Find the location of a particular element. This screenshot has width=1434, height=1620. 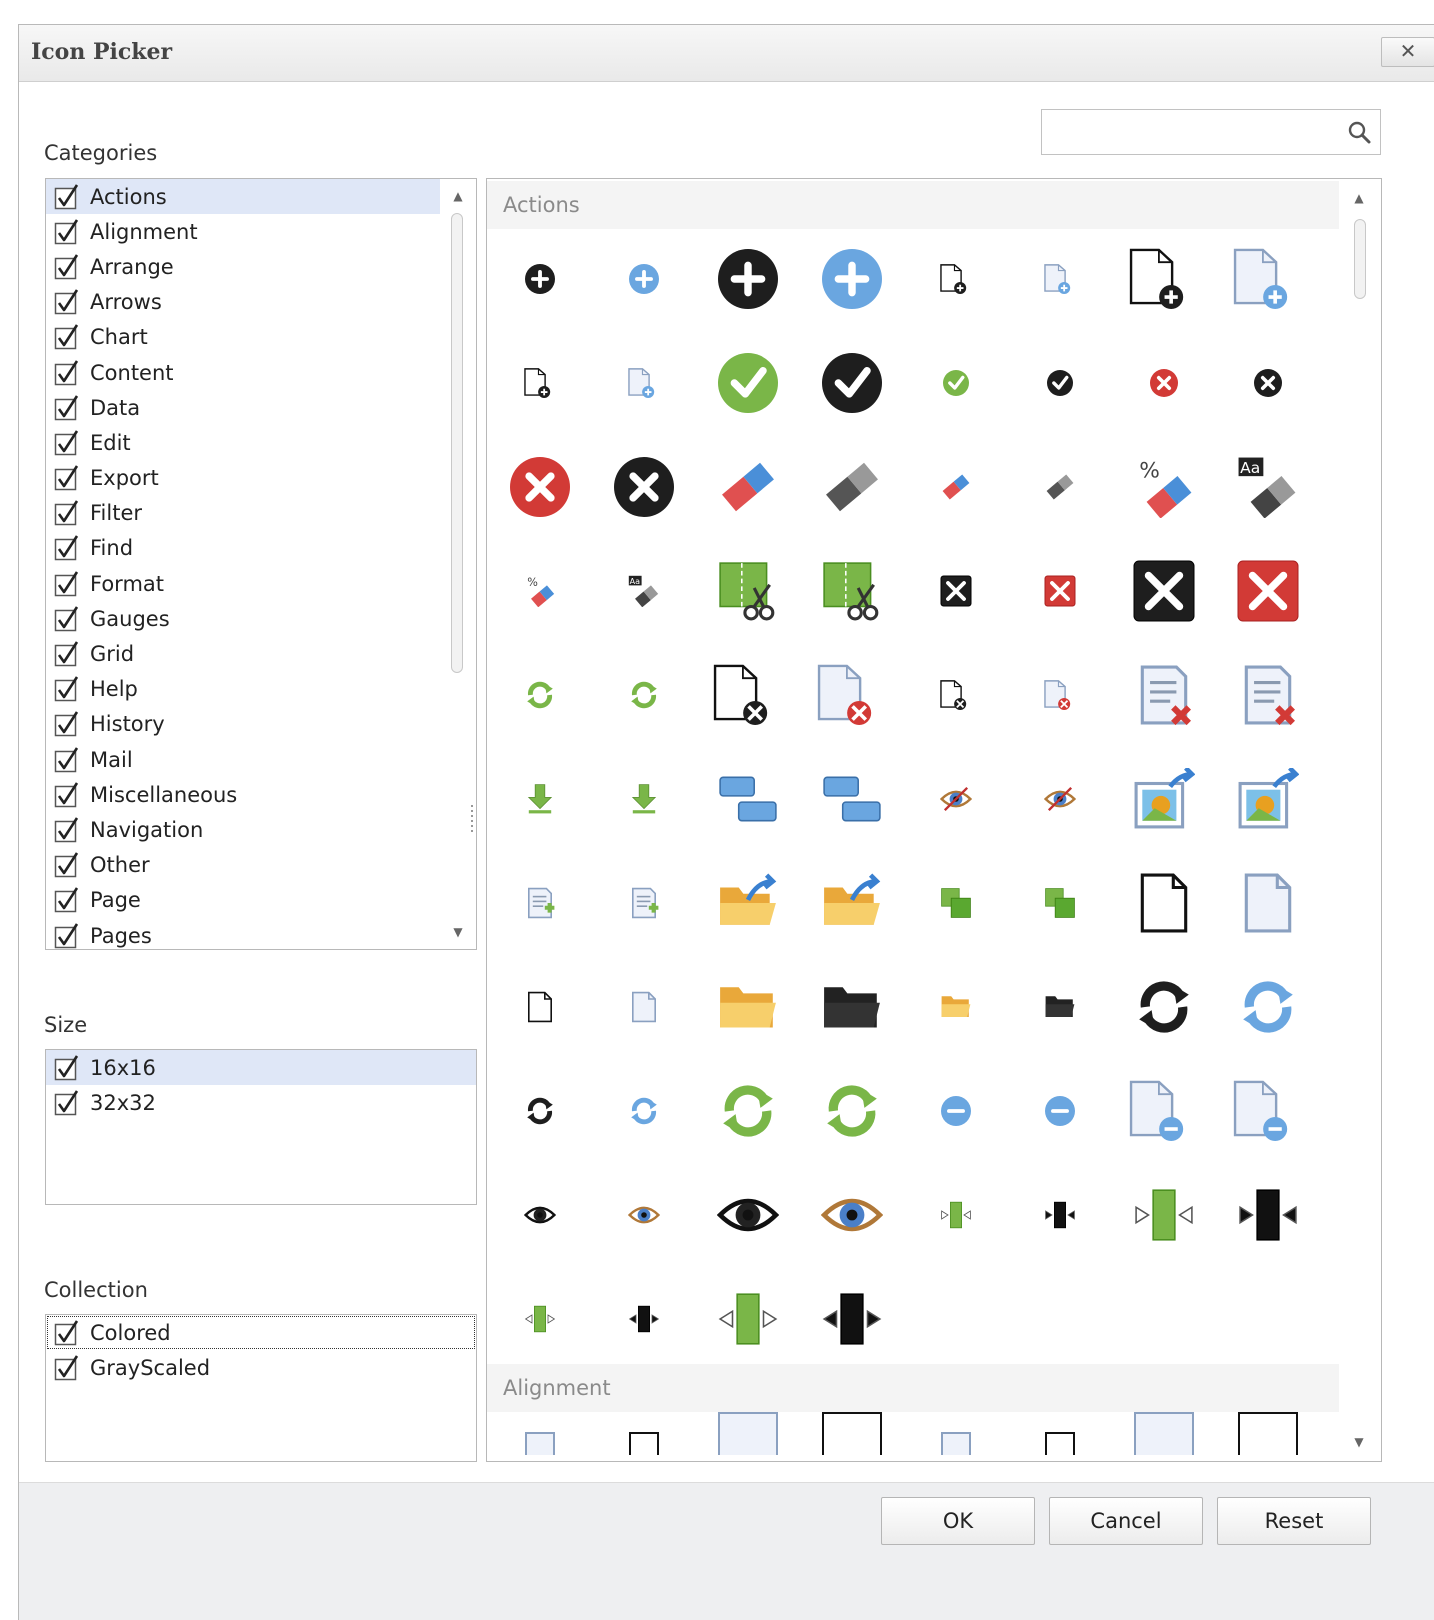

category-item: Filter is located at coordinates (243, 513).